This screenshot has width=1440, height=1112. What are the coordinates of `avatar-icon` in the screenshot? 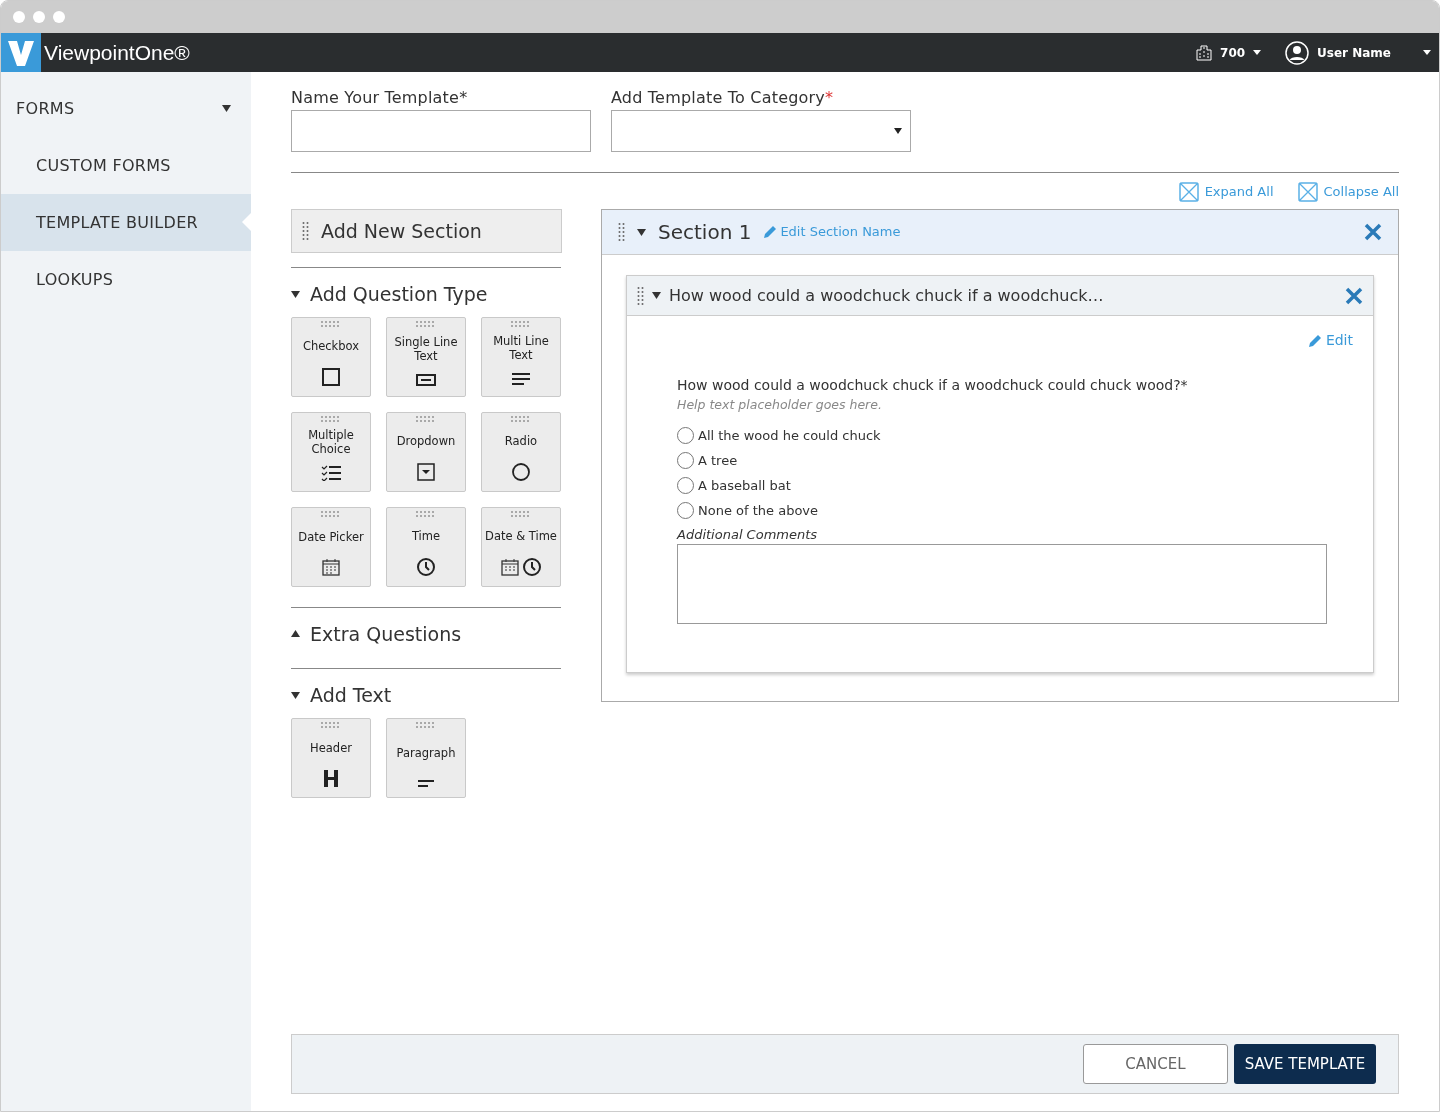 It's located at (1297, 52).